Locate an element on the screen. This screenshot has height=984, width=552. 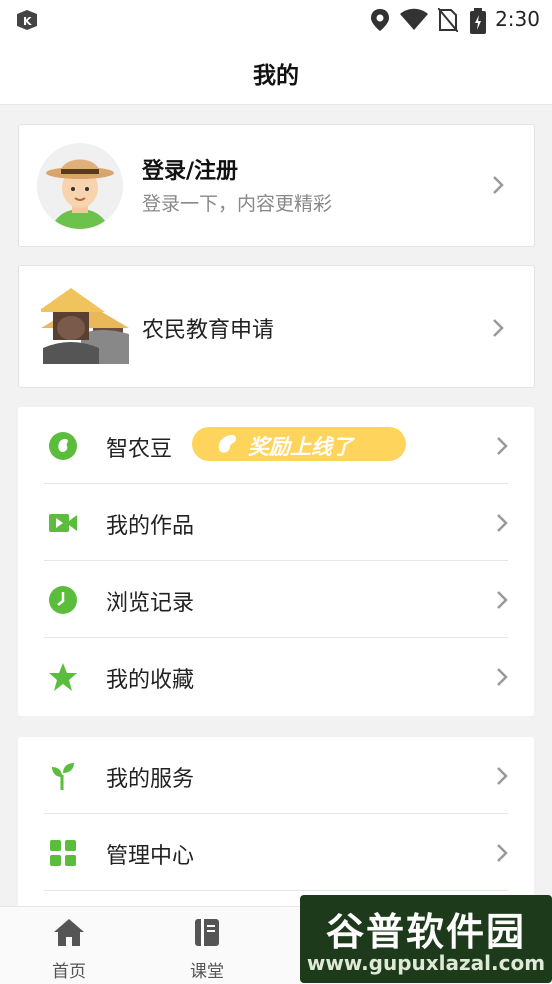
location-icon is located at coordinates (380, 22).